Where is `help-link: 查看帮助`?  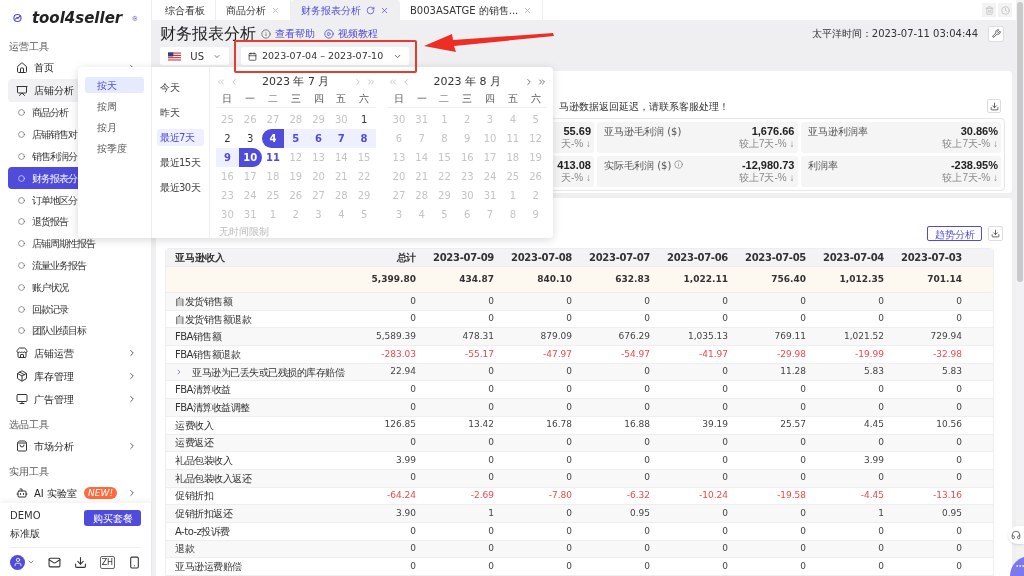 help-link: 查看帮助 is located at coordinates (295, 33).